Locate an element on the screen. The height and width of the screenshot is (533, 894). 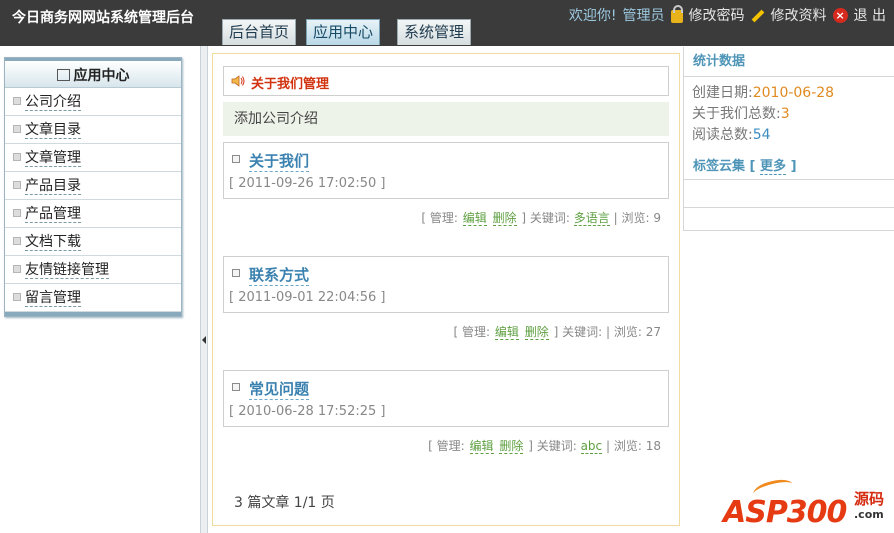
article-date: [ 2011-09-01 22:04:56 ] is located at coordinates (307, 297).